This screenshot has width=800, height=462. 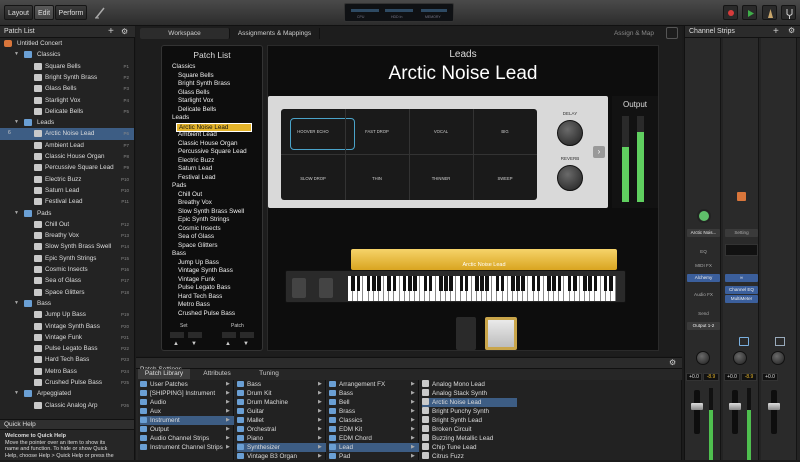 I want to click on strips-gear-icon: ⚙, so click(x=791, y=30).